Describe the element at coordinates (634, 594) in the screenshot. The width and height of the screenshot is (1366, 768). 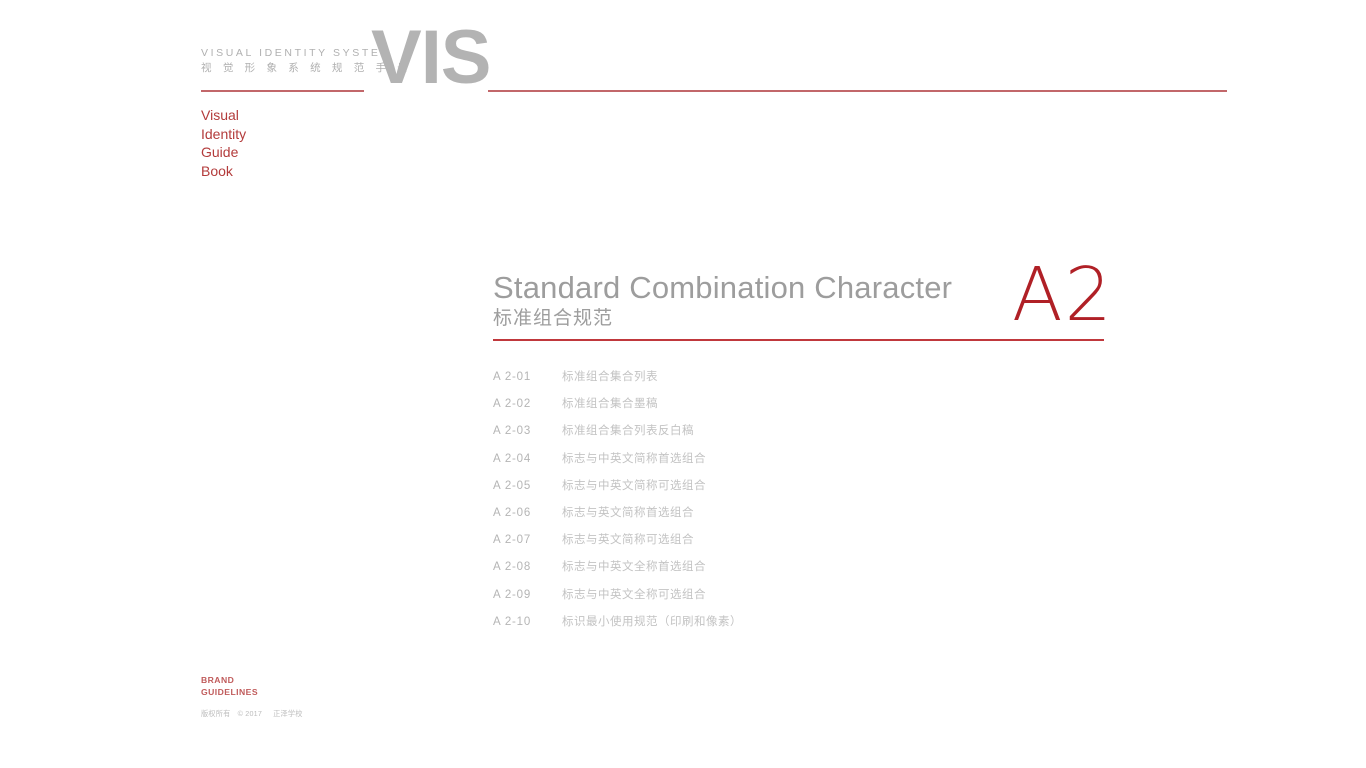
I see `index-row-label: 标志与中英文全称可选组合` at that location.